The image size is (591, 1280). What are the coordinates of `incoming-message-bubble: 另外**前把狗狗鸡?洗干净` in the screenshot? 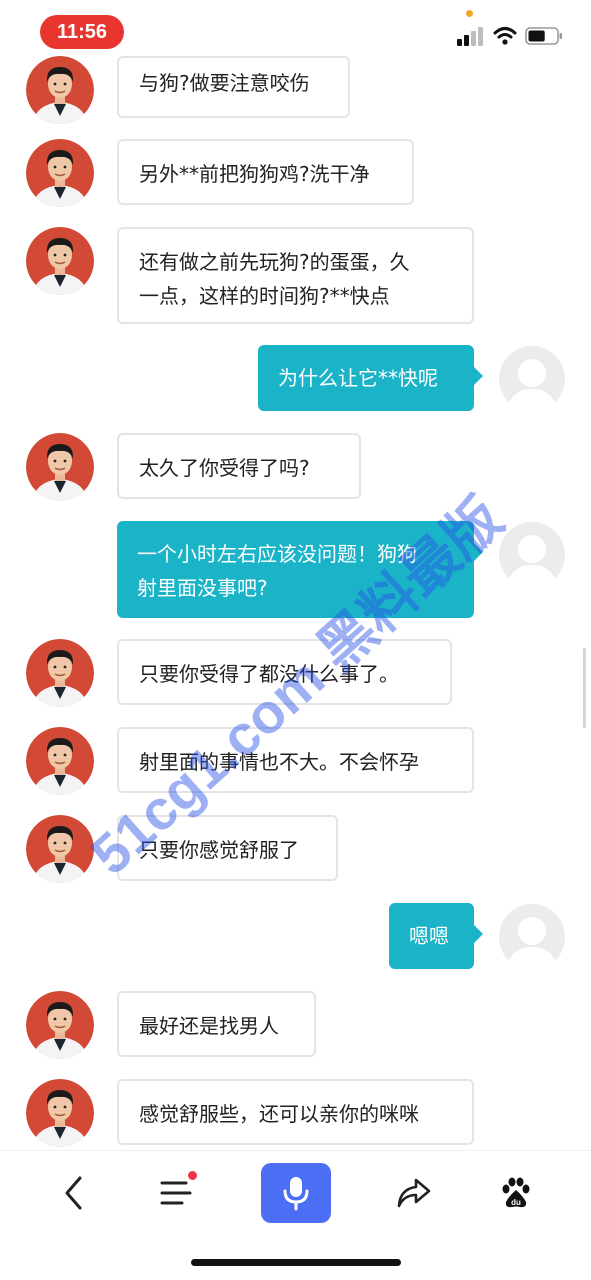 It's located at (265, 172).